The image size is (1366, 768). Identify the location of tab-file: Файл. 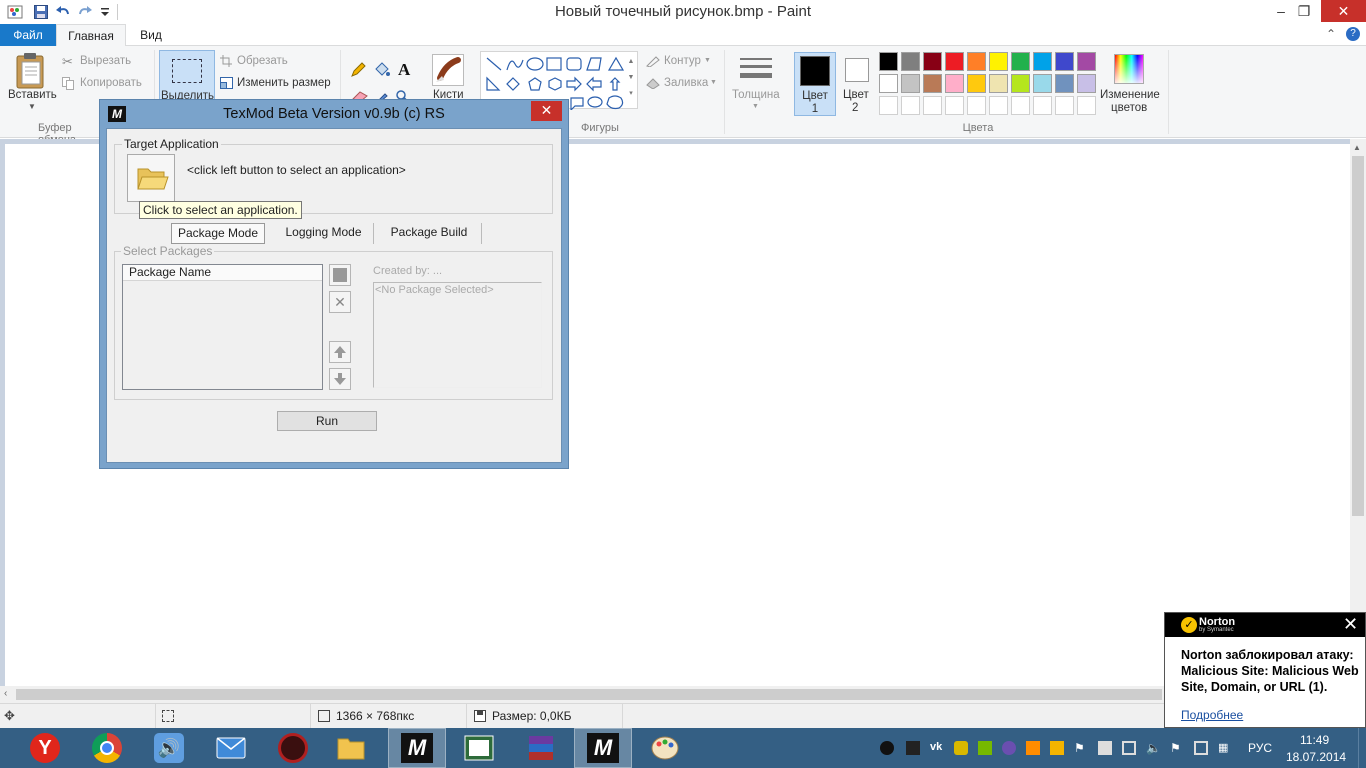
(28, 35).